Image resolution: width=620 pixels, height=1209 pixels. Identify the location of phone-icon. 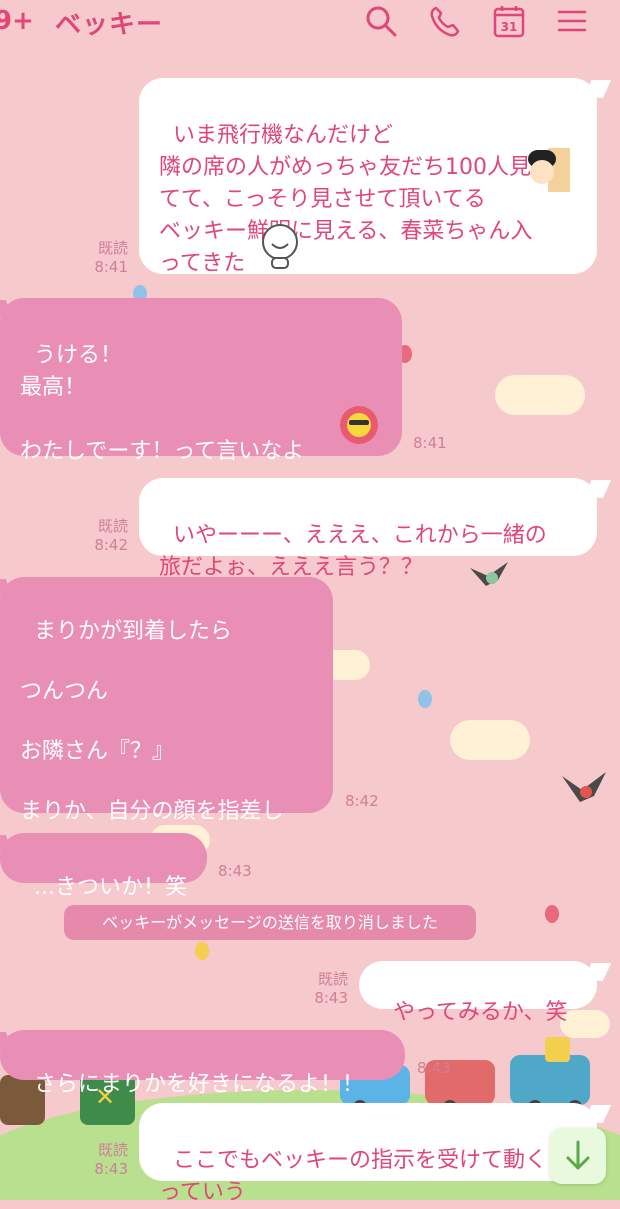
(445, 21).